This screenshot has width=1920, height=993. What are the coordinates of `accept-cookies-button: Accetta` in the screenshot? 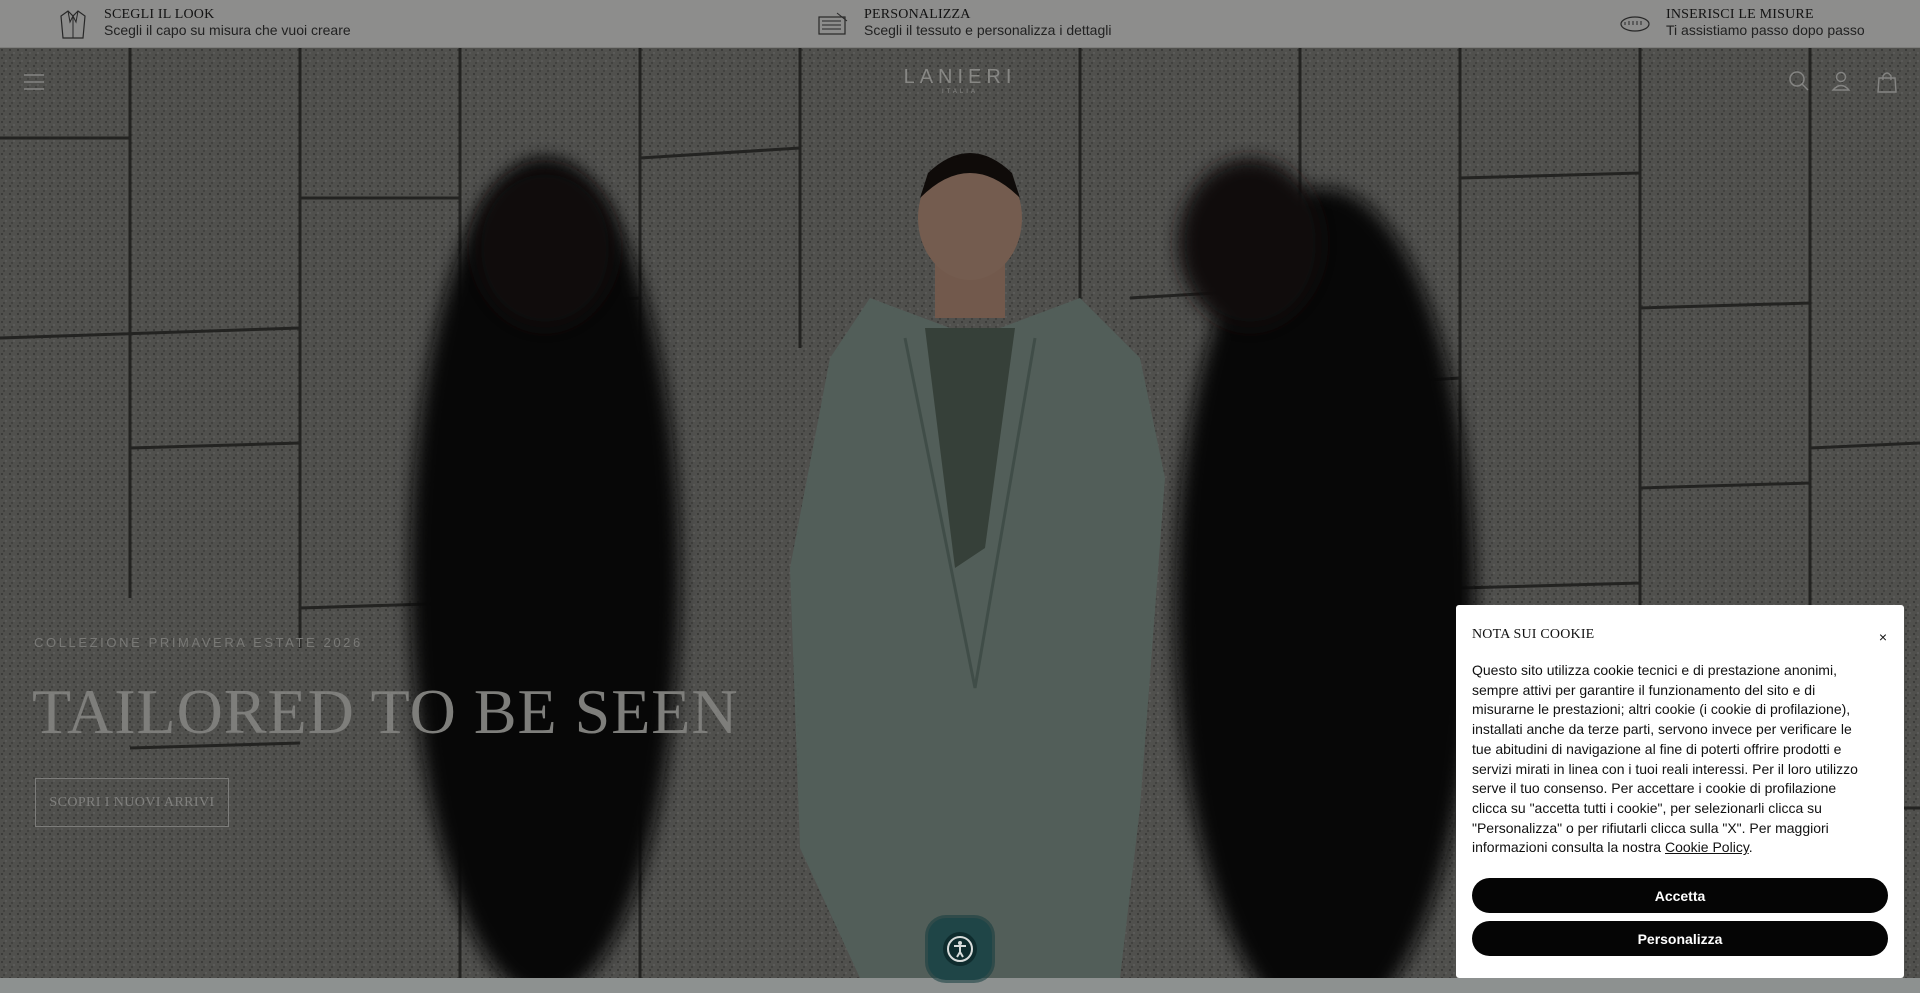 It's located at (1680, 895).